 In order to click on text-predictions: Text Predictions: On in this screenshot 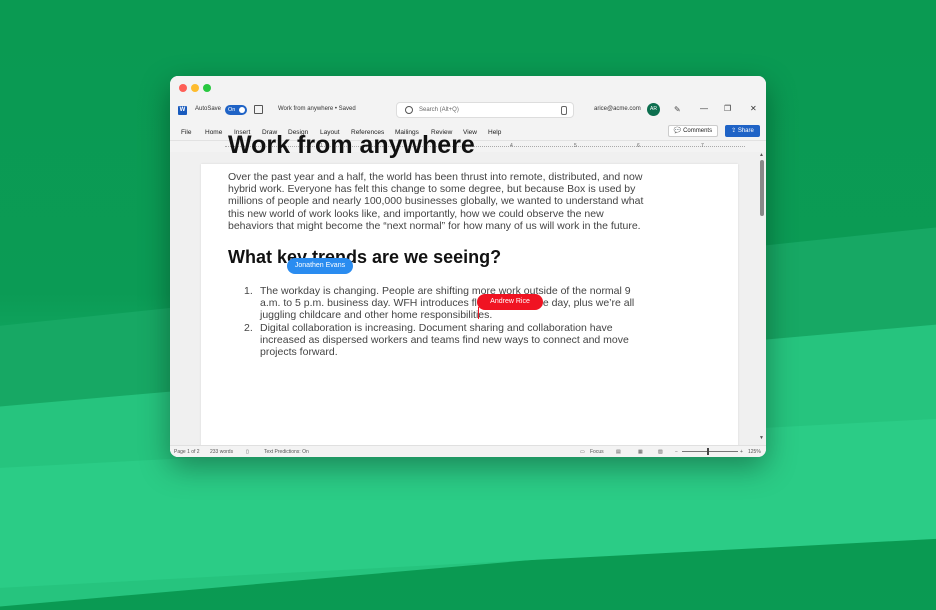, I will do `click(286, 452)`.